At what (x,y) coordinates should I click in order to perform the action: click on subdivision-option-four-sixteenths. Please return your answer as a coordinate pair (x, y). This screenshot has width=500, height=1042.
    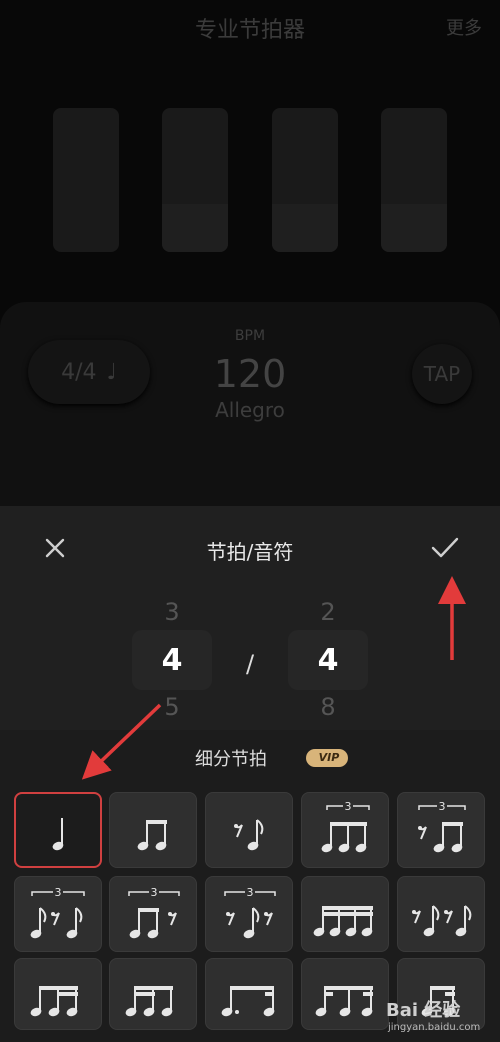
    Looking at the image, I should click on (345, 914).